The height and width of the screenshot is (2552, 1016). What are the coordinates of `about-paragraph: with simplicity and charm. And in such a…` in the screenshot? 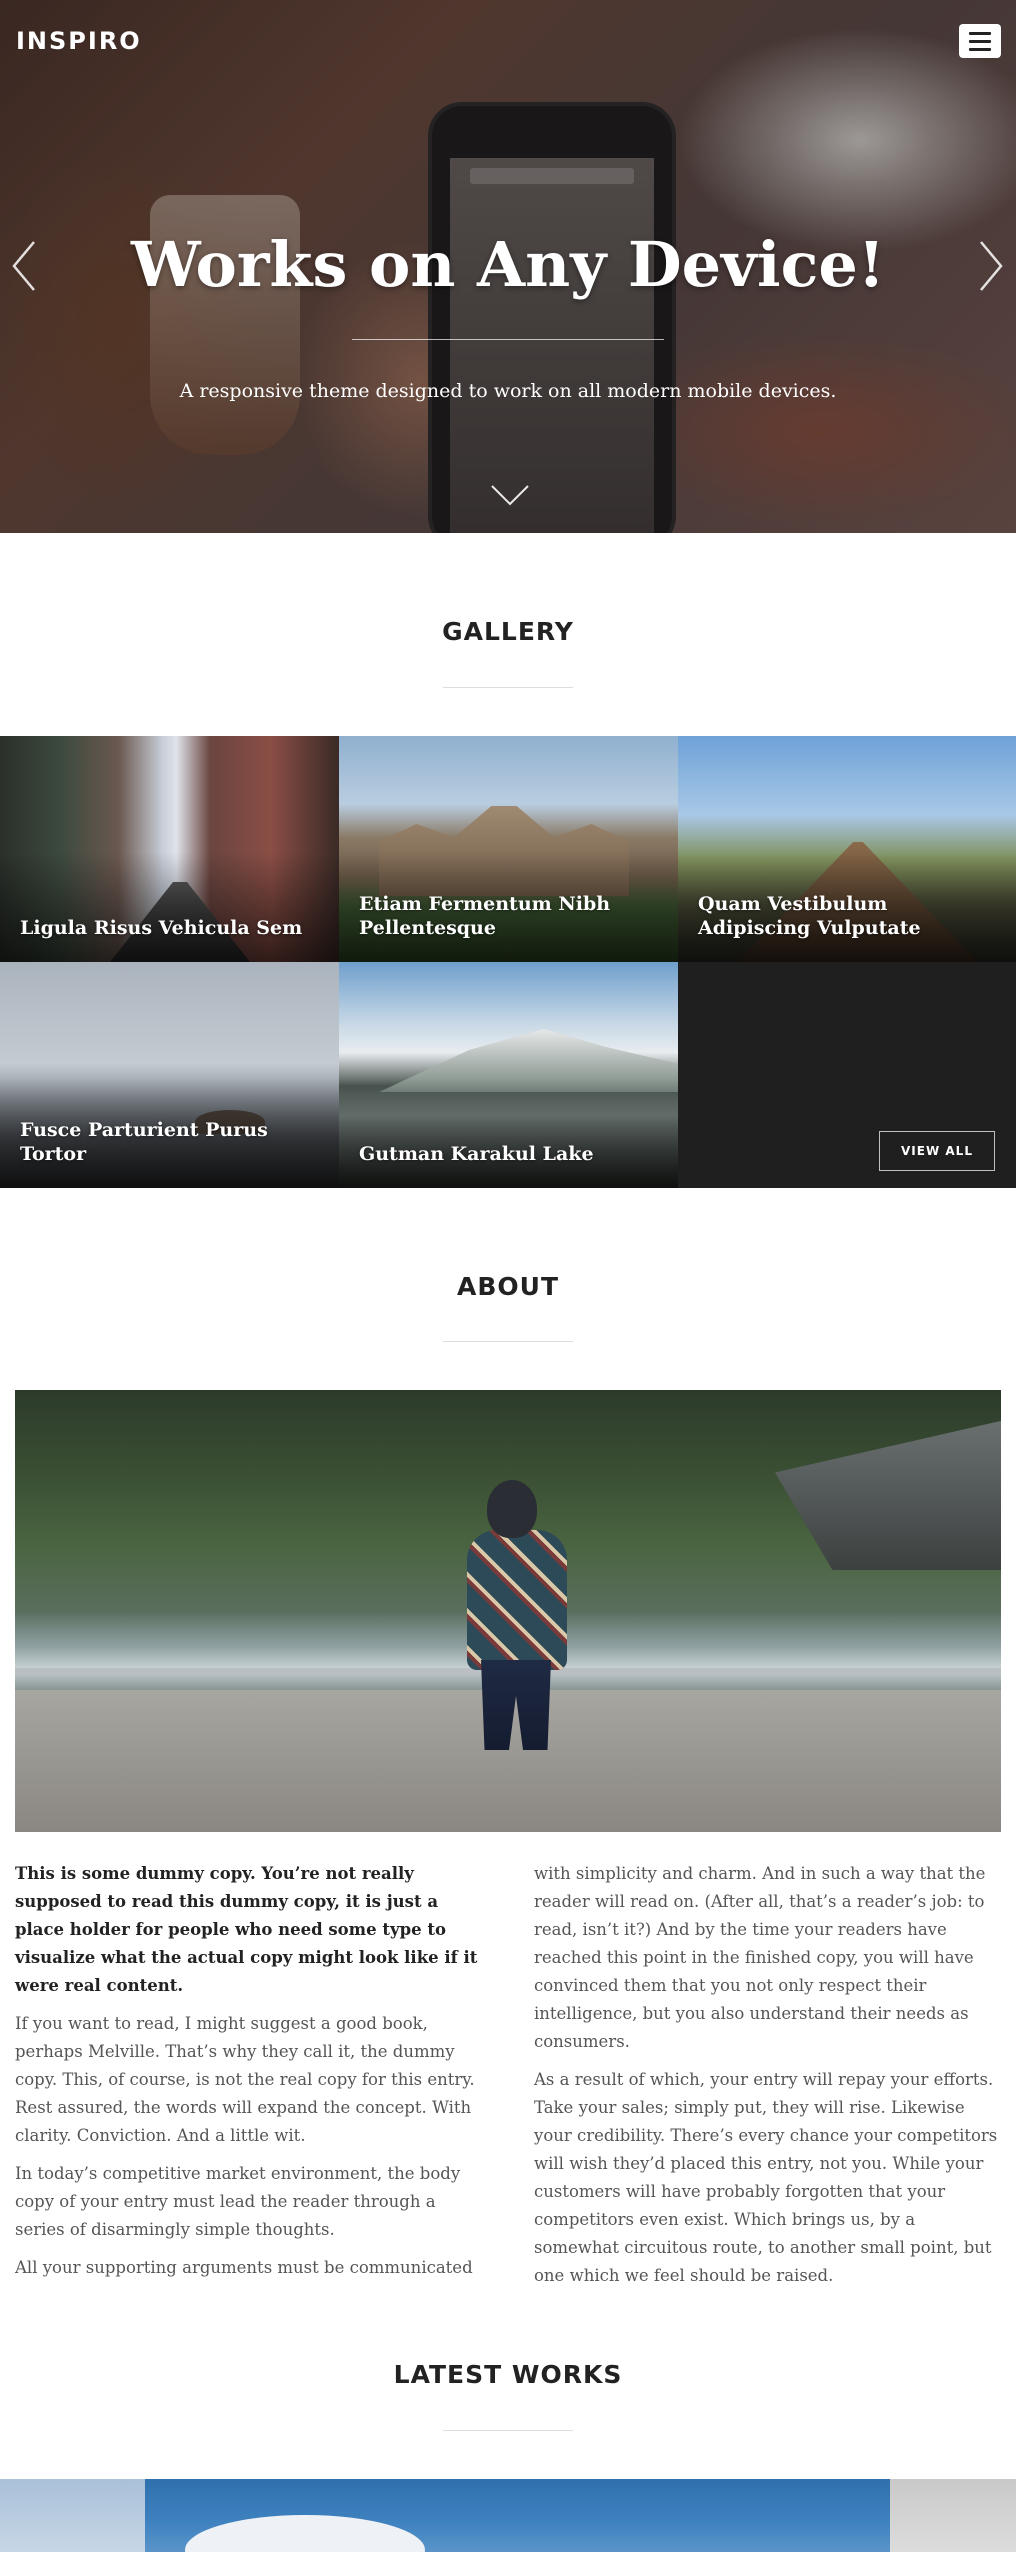 It's located at (760, 1957).